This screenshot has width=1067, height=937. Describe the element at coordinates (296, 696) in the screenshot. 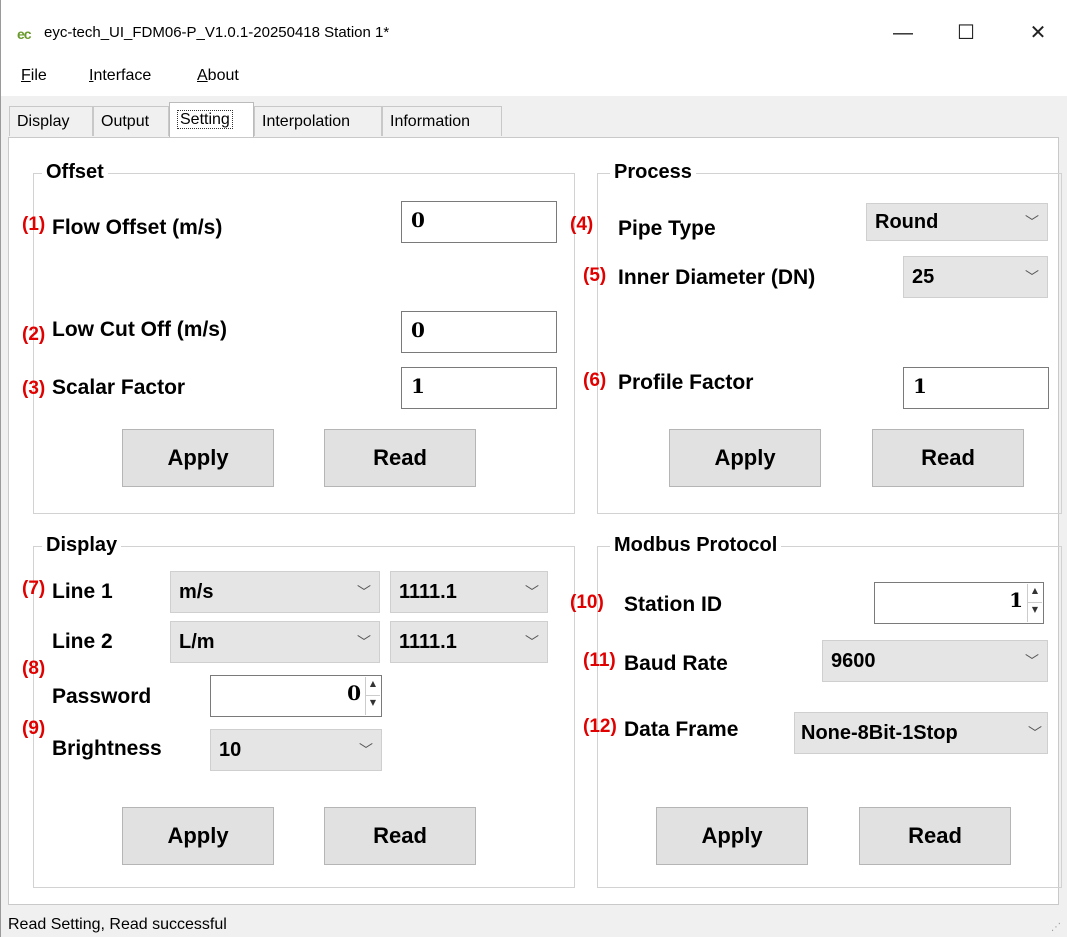

I see `password-spinbox: 0 ▲ ▼` at that location.